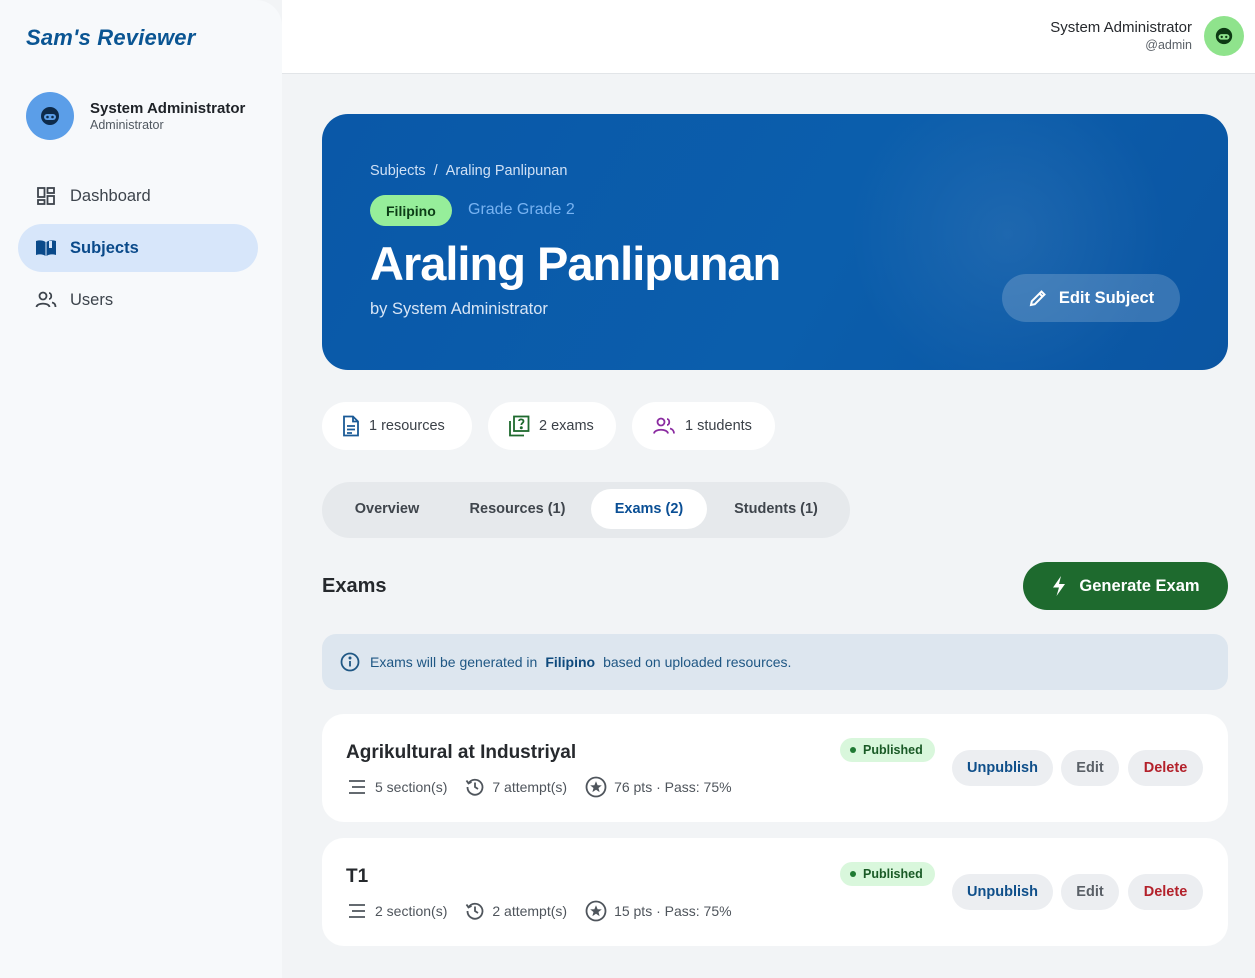 The height and width of the screenshot is (978, 1255). I want to click on profile-role: Administrator, so click(127, 125).